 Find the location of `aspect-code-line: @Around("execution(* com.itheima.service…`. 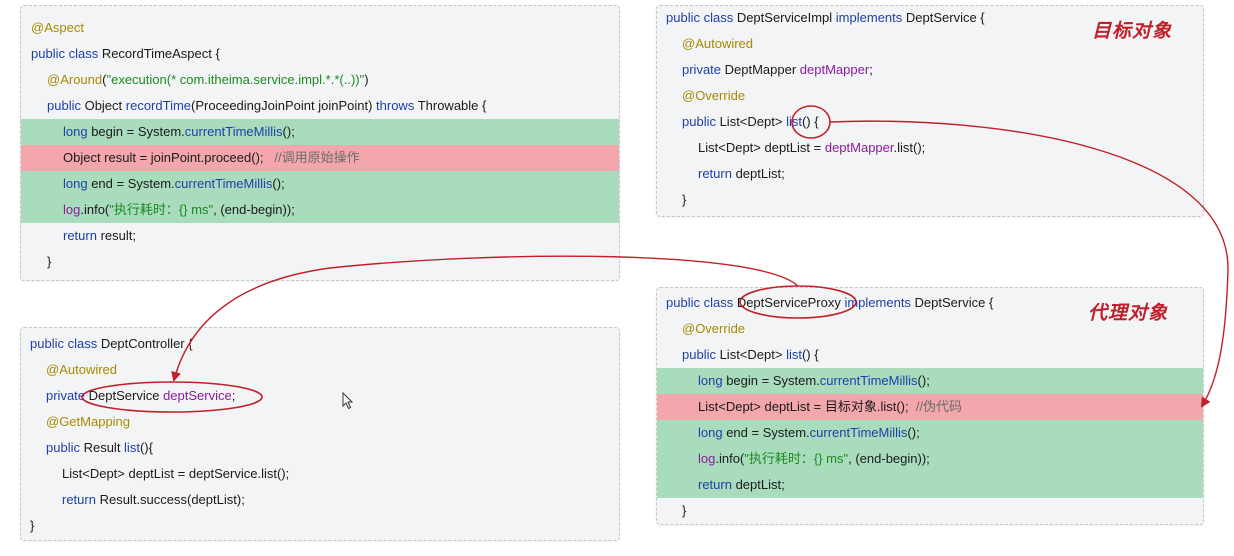

aspect-code-line: @Around("execution(* com.itheima.service… is located at coordinates (320, 80).